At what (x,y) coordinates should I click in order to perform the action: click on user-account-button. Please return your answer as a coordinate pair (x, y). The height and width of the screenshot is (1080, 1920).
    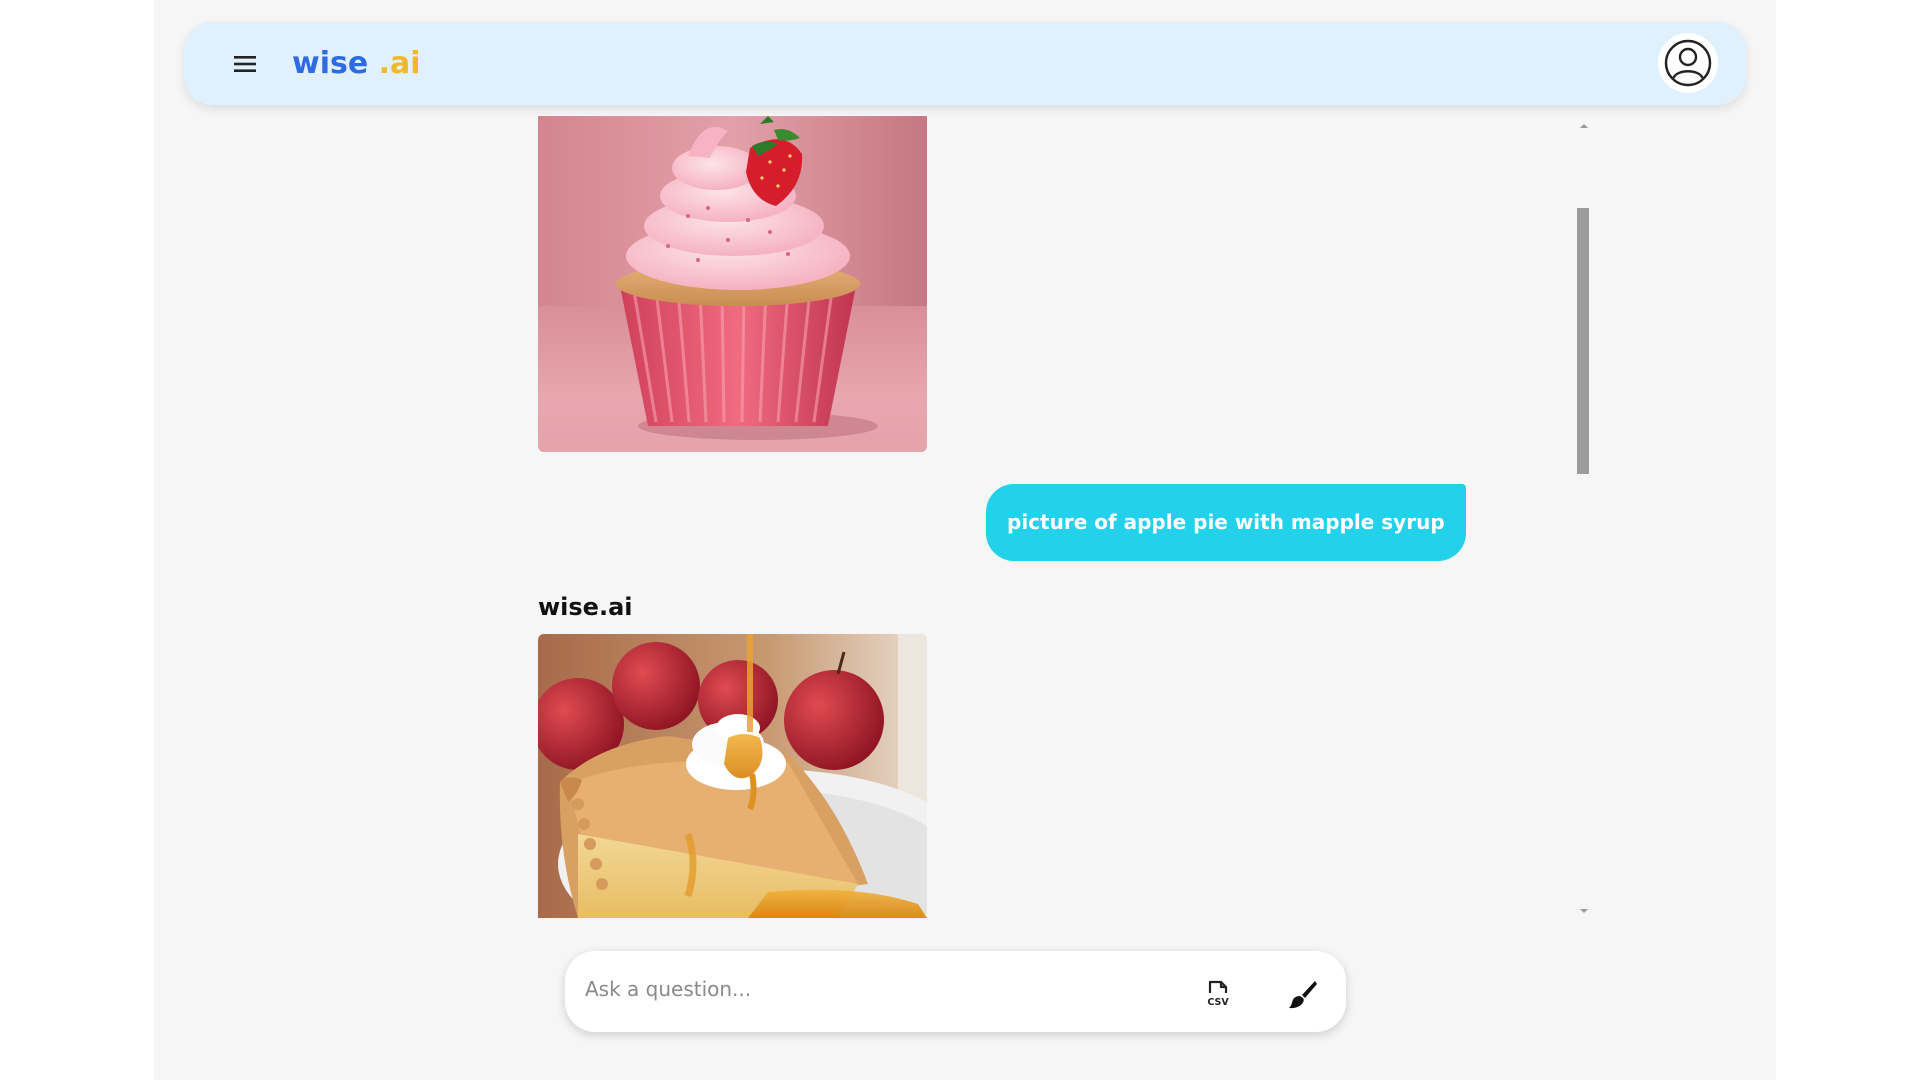
    Looking at the image, I should click on (1688, 63).